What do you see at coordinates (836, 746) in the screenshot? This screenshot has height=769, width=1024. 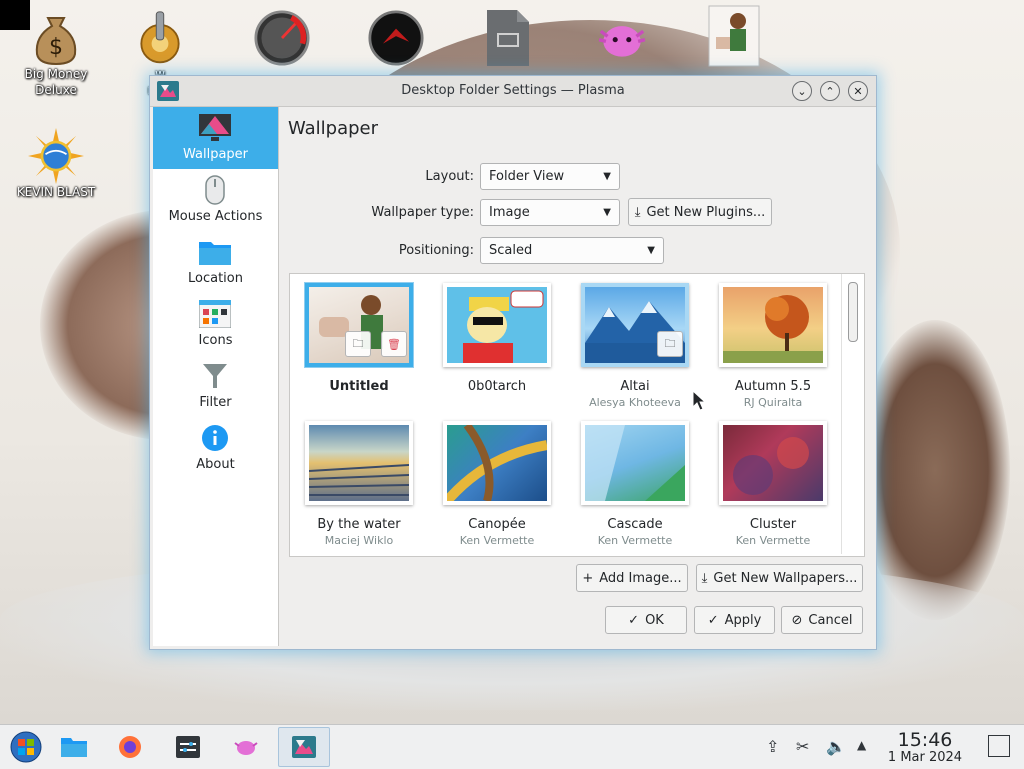 I see `volume-icon: 🔈` at bounding box center [836, 746].